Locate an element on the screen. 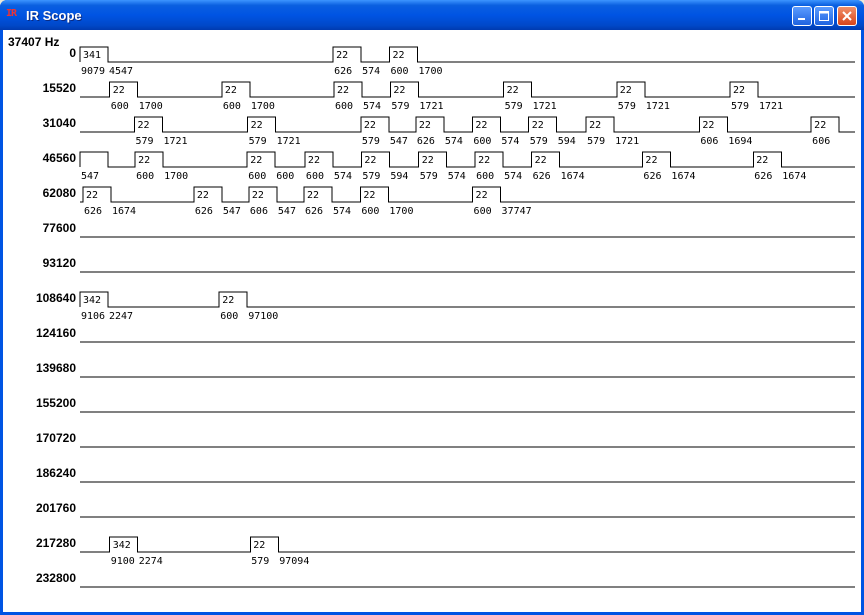  space-duration-label: 2247 is located at coordinates (121, 316).